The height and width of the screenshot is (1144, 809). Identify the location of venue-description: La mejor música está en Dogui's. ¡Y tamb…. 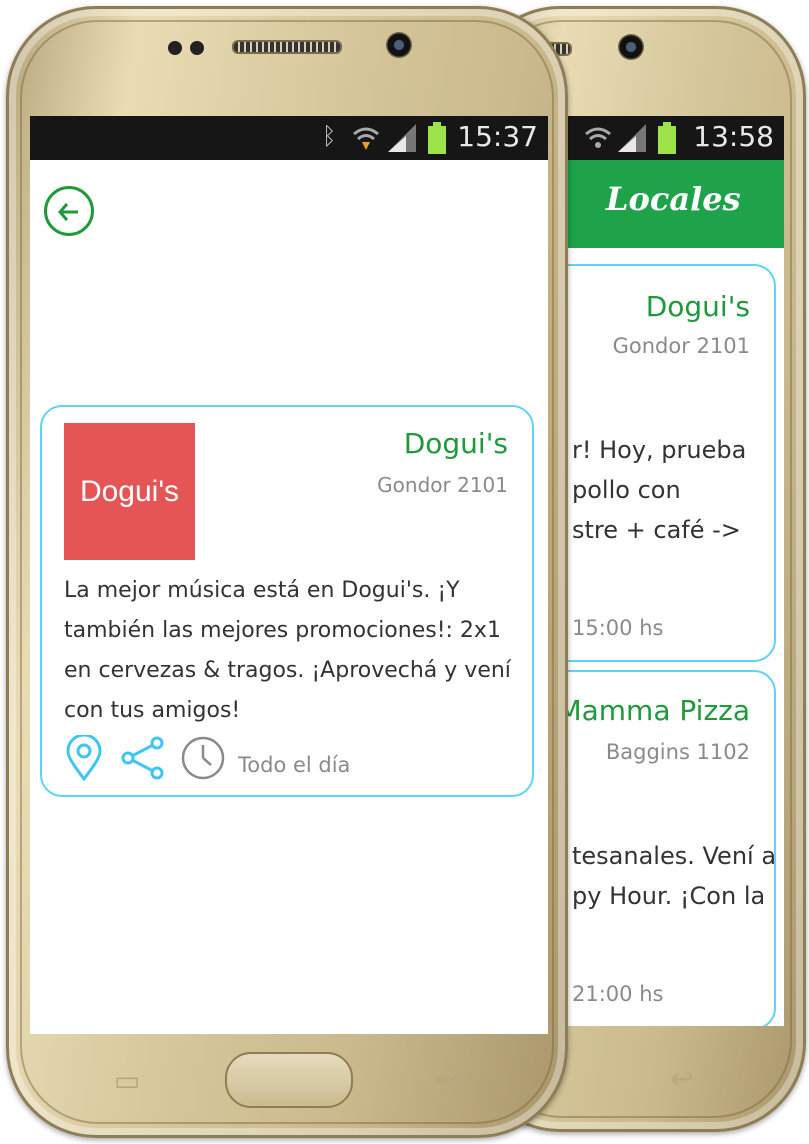
(287, 650).